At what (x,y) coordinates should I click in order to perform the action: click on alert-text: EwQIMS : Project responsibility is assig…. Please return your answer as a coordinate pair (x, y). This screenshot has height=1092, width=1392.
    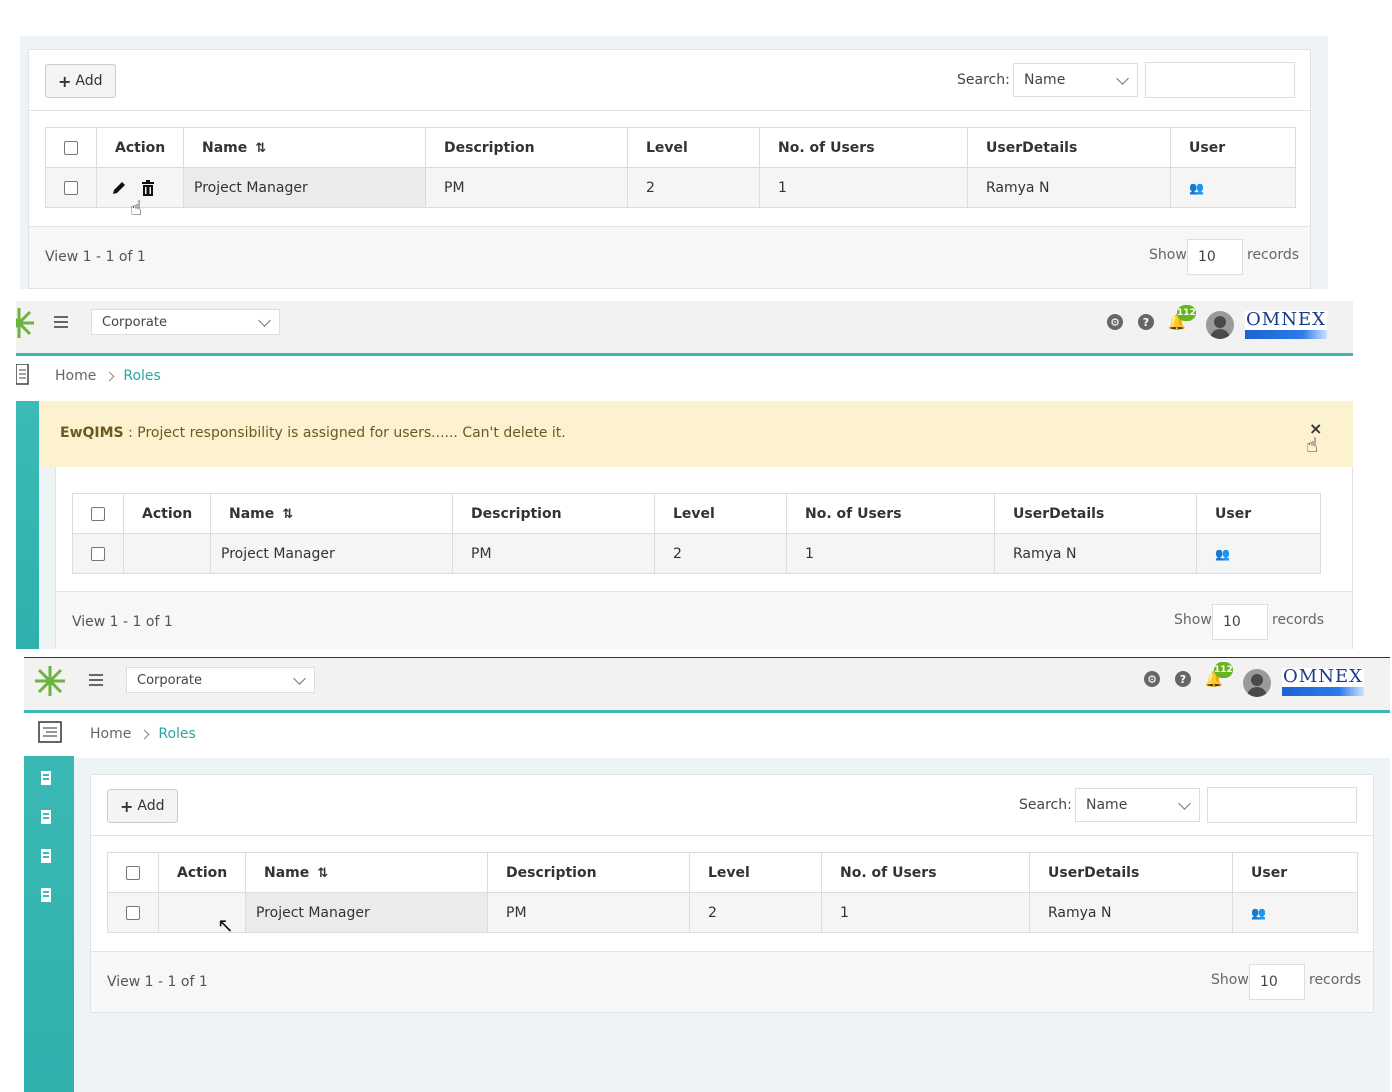
    Looking at the image, I should click on (313, 433).